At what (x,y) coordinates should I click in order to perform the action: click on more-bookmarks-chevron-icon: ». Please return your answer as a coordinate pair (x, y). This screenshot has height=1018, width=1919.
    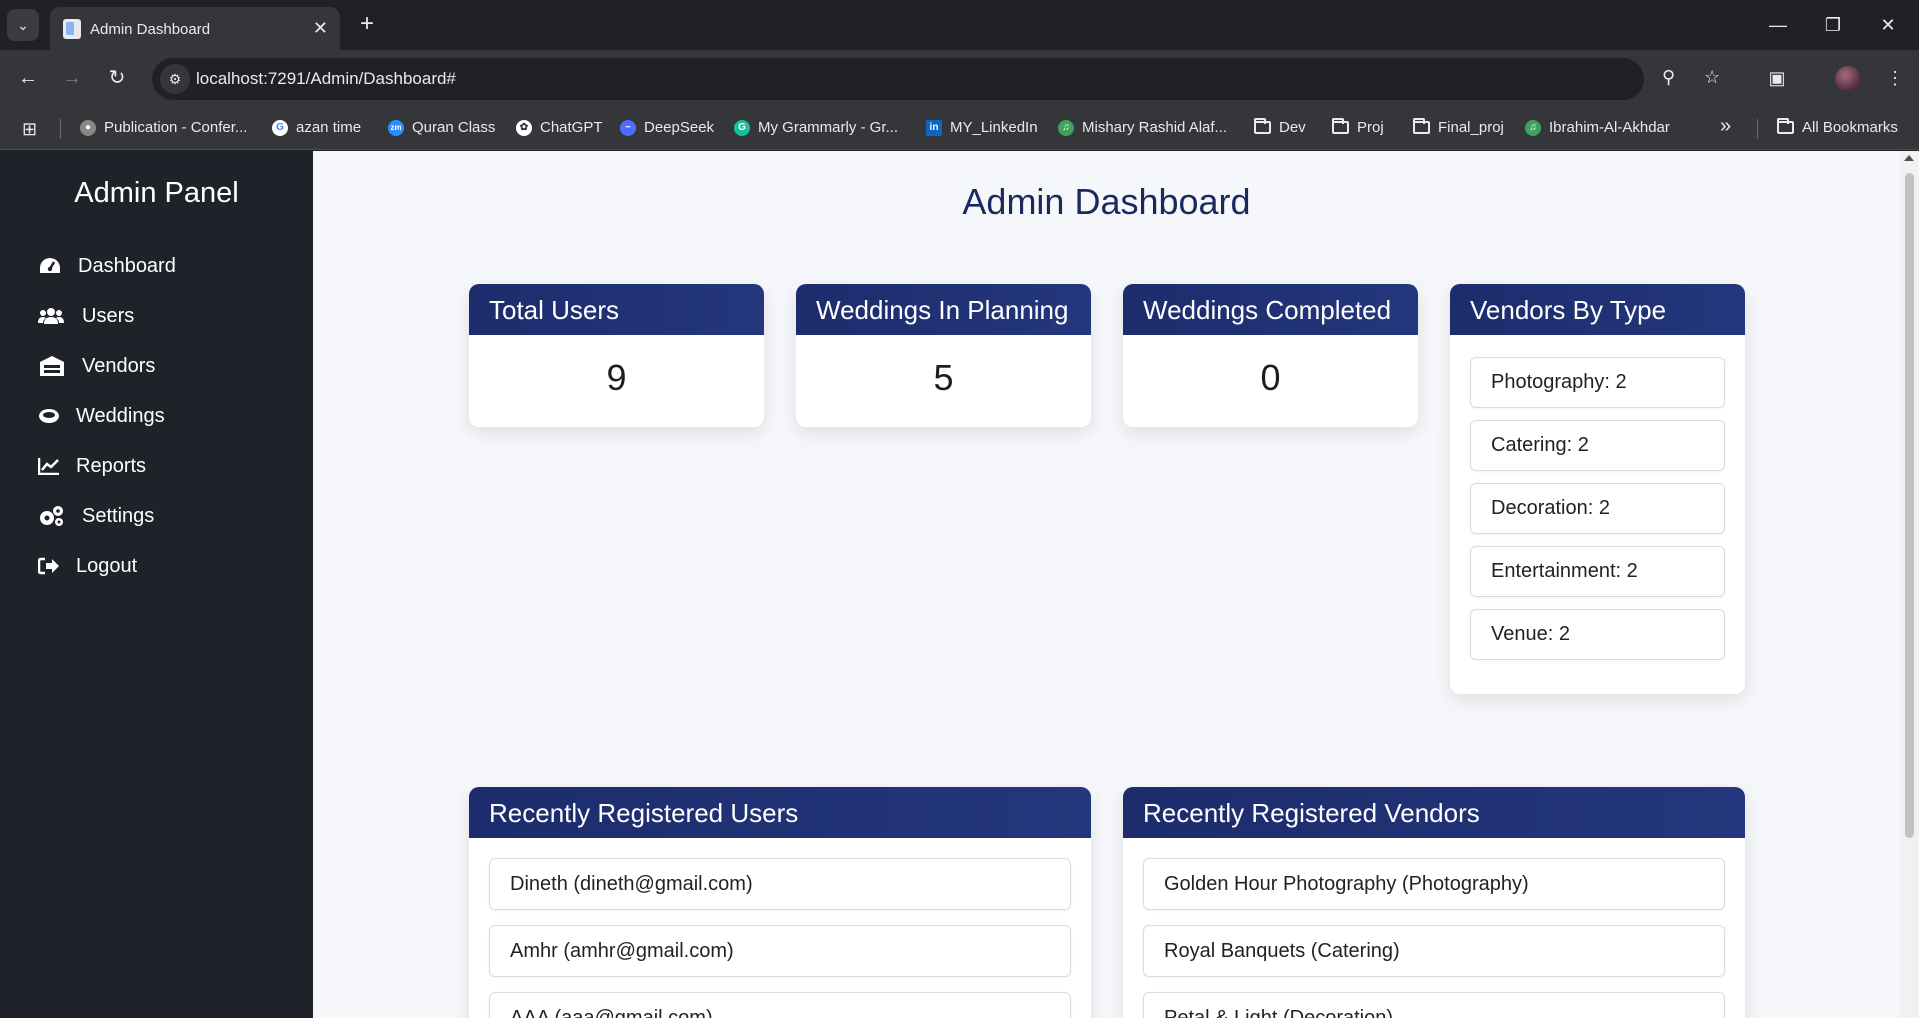
    Looking at the image, I should click on (1725, 126).